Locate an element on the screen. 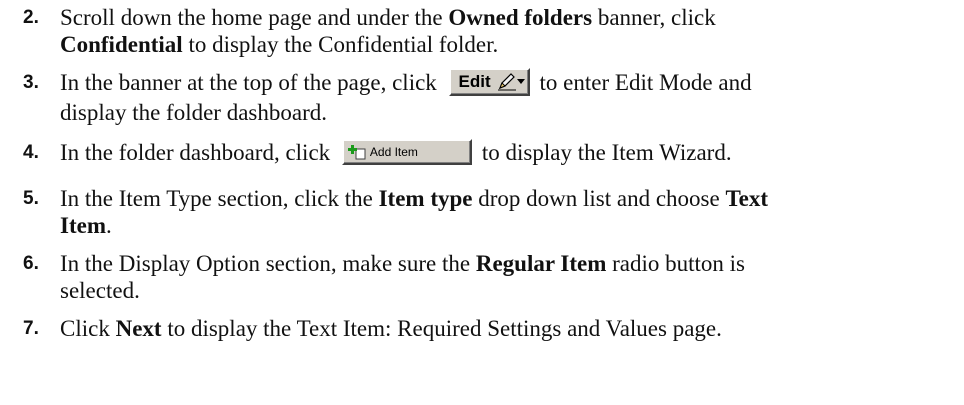  item-term: Item is located at coordinates (83, 225).